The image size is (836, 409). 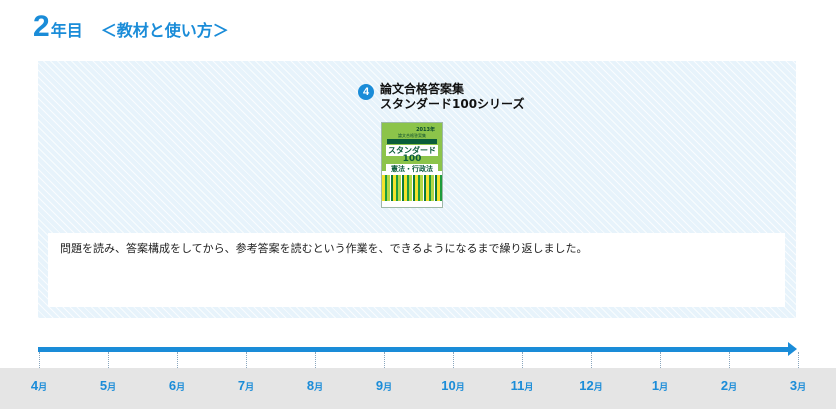 I want to click on month-label: 6月, so click(x=177, y=385).